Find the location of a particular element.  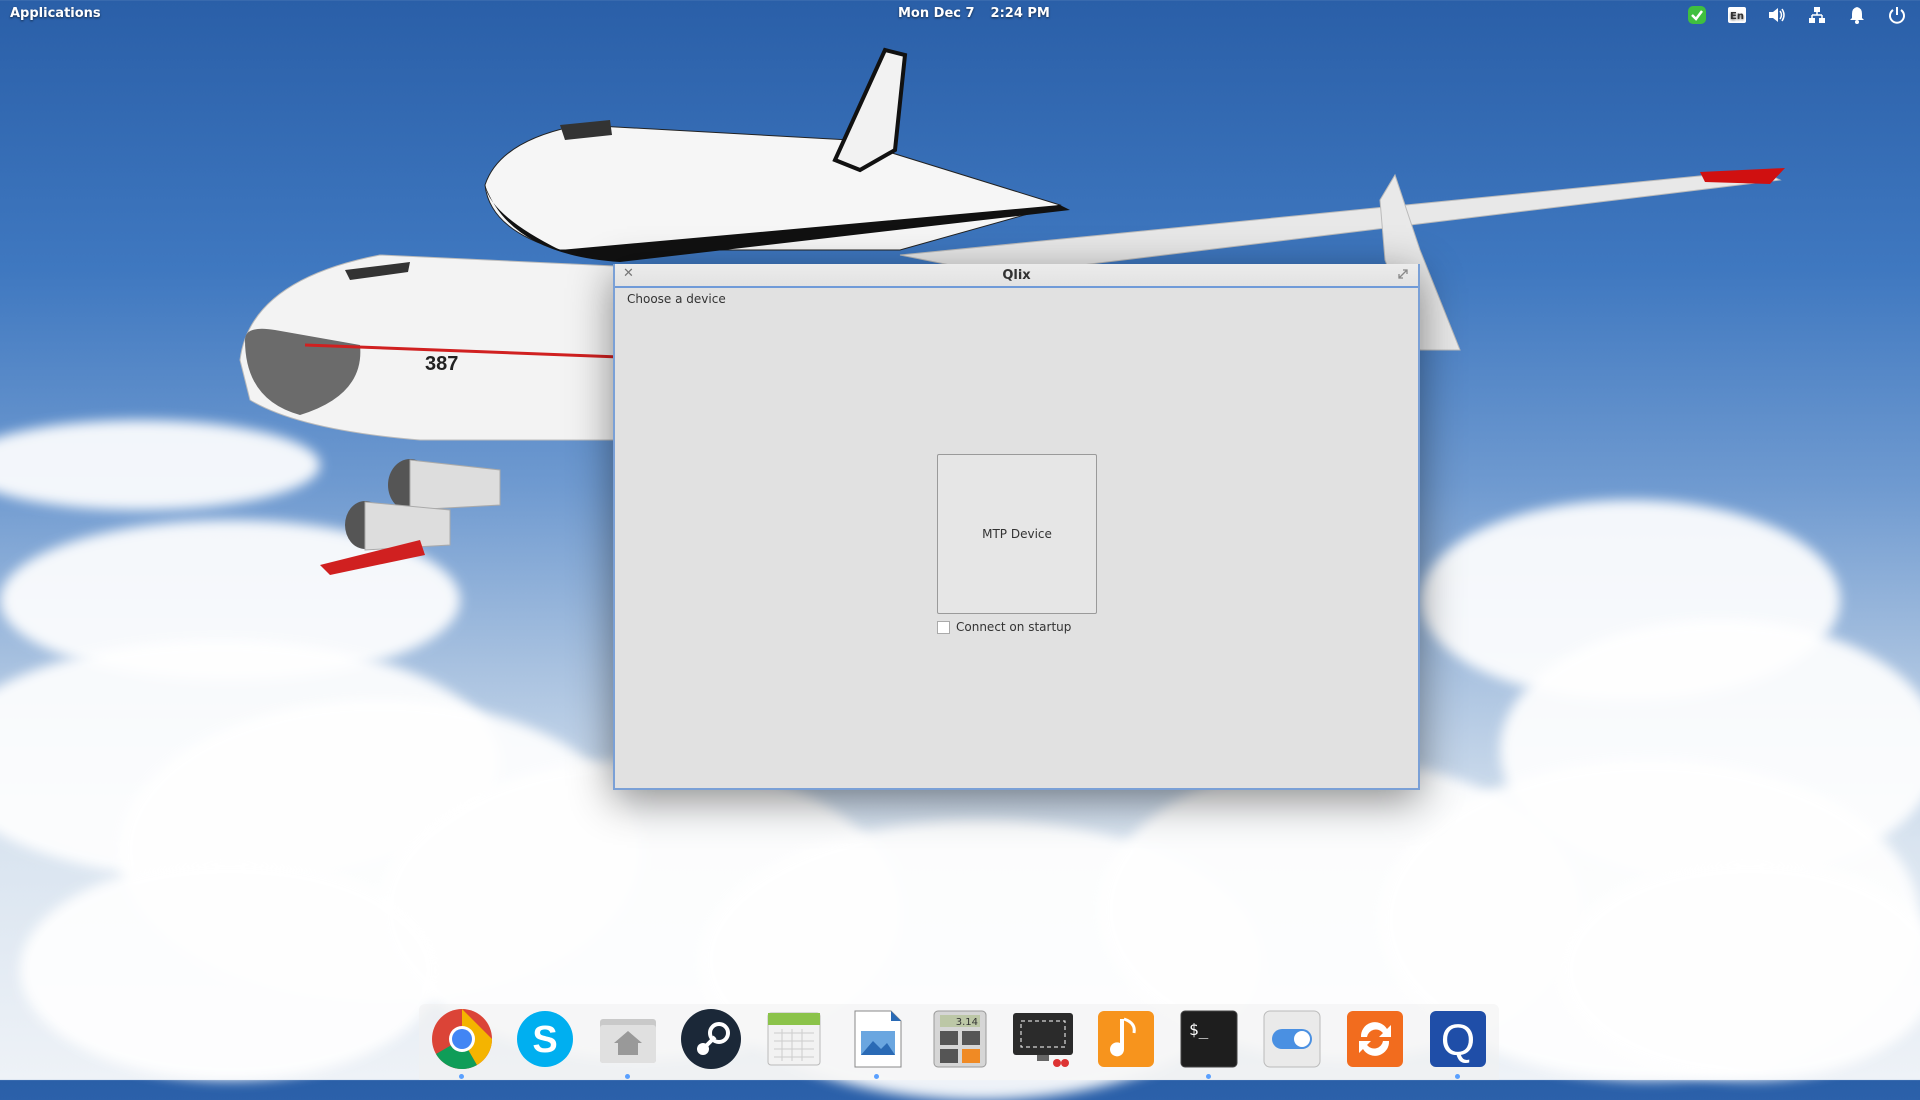

music-icon is located at coordinates (1126, 1039).